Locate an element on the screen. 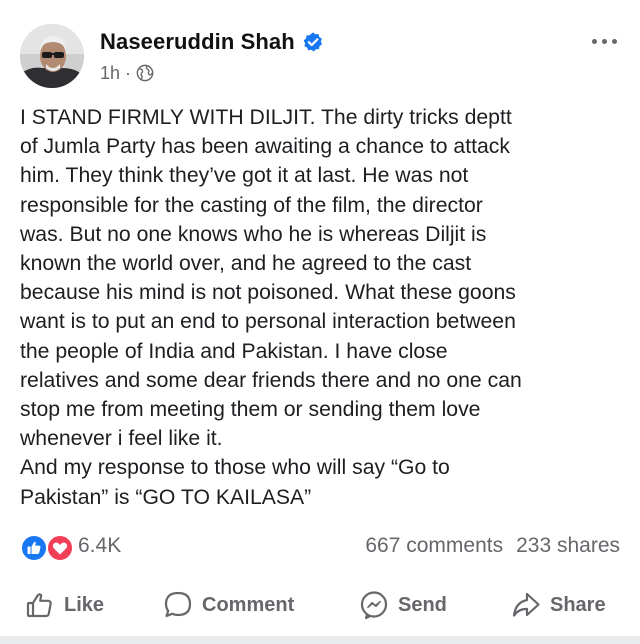 The image size is (640, 644). author-block: Naseeruddin Shah 1h · is located at coordinates (212, 56).